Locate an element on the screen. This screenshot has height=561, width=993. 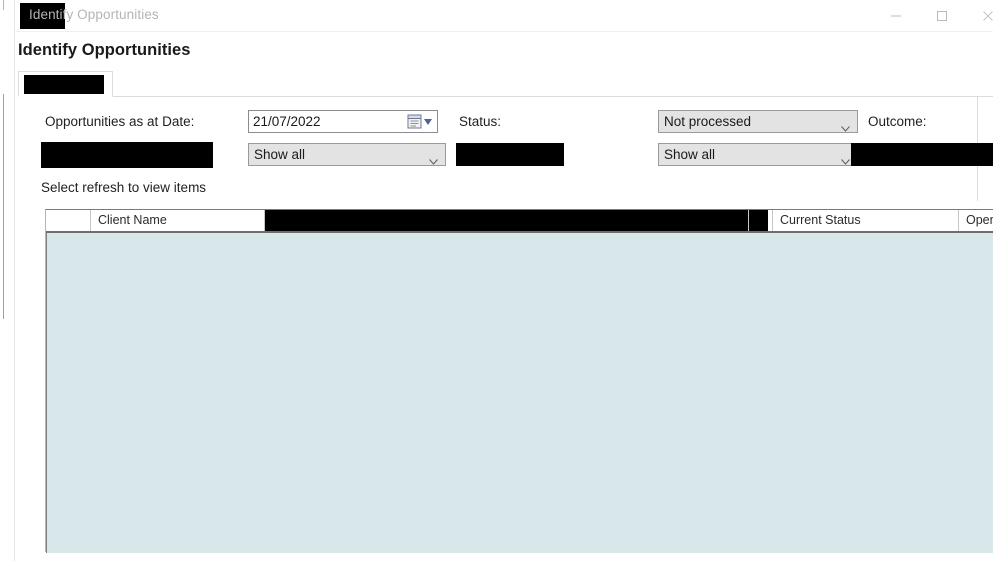
grid-column-client-name: Client Name is located at coordinates (178, 220).